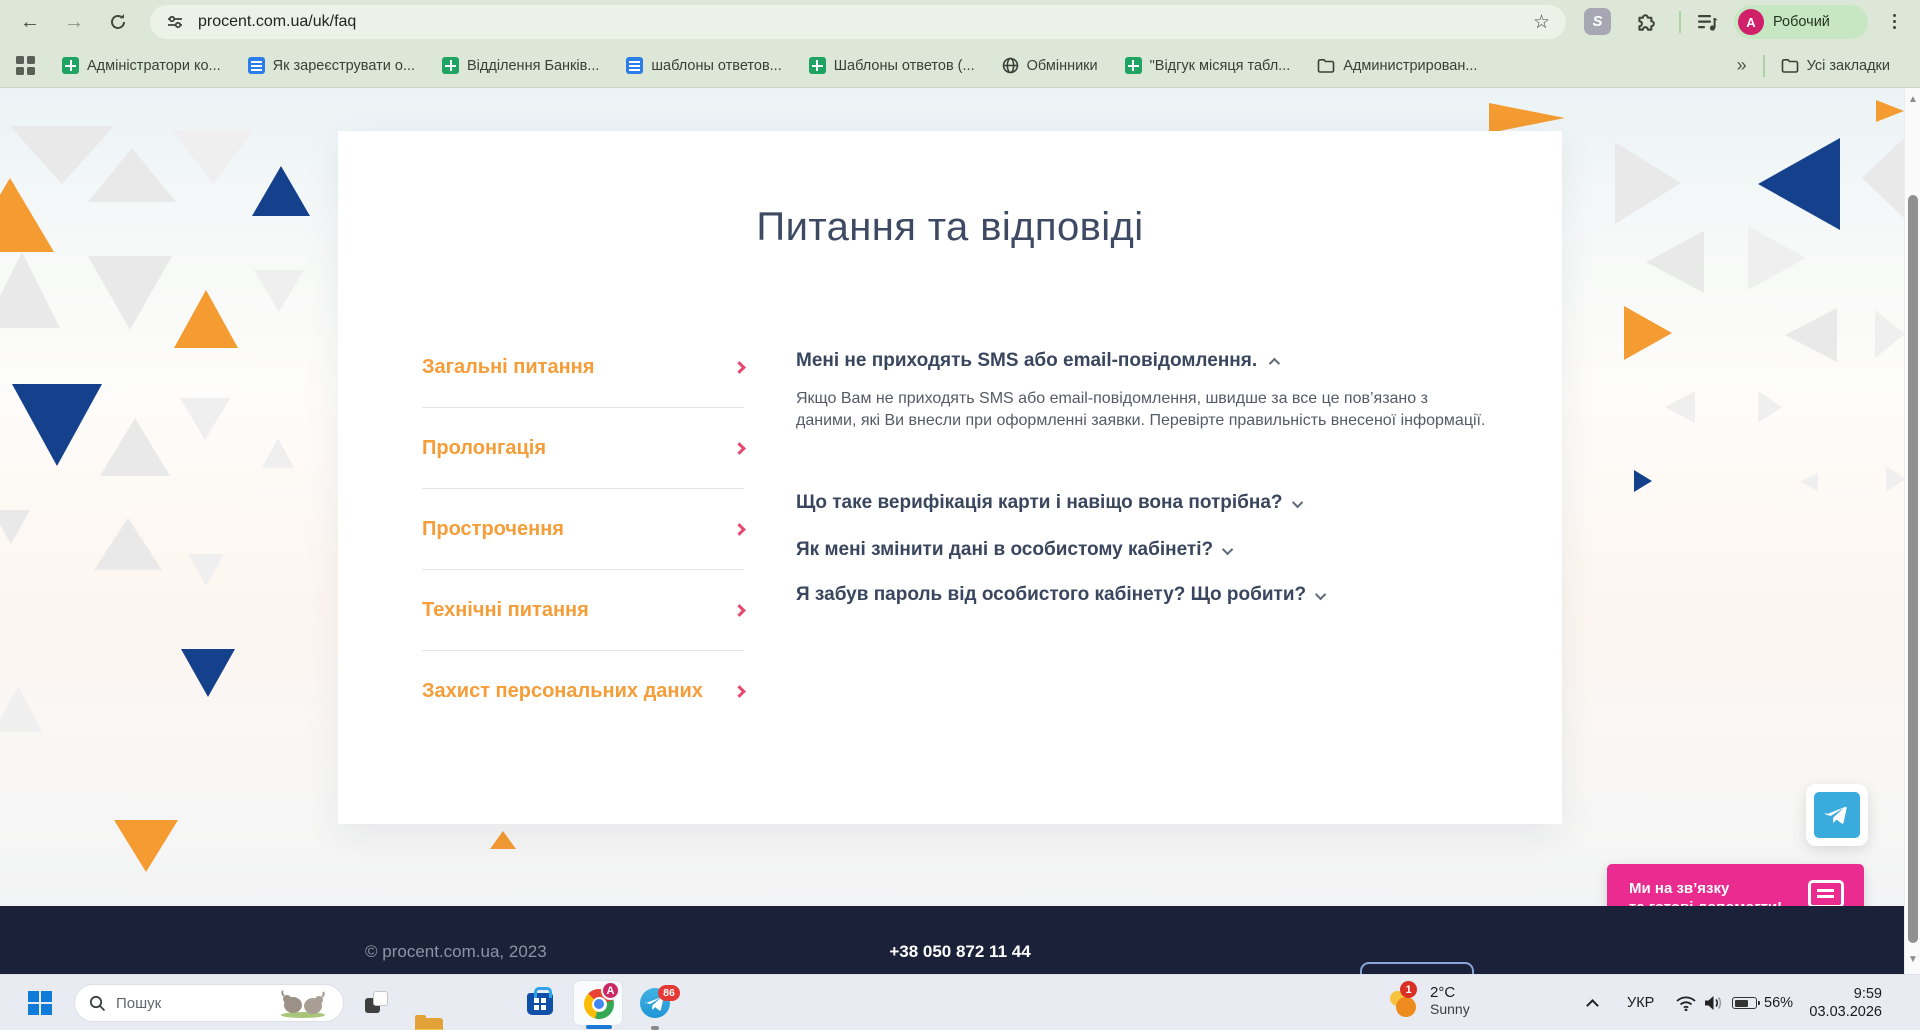 The image size is (1920, 1030). Describe the element at coordinates (858, 22) in the screenshot. I see `address-bar: procent.com.ua/uk/faq ☆` at that location.